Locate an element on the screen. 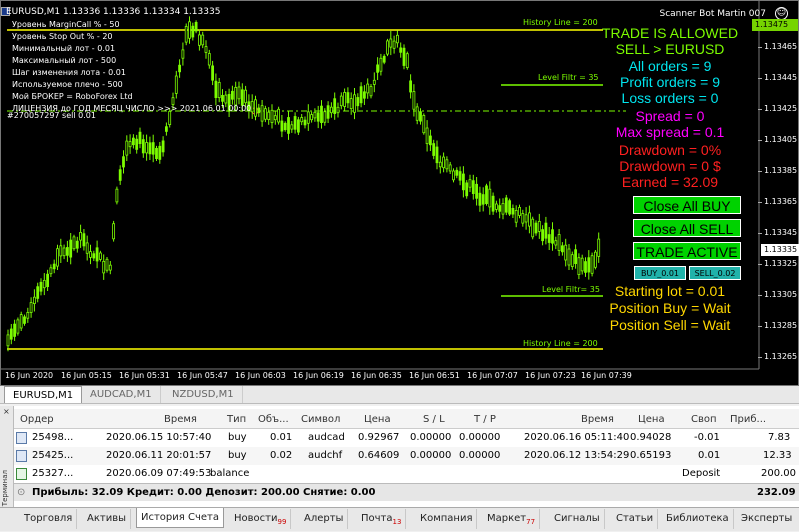  cell-sl: 0.00000 is located at coordinates (431, 455).